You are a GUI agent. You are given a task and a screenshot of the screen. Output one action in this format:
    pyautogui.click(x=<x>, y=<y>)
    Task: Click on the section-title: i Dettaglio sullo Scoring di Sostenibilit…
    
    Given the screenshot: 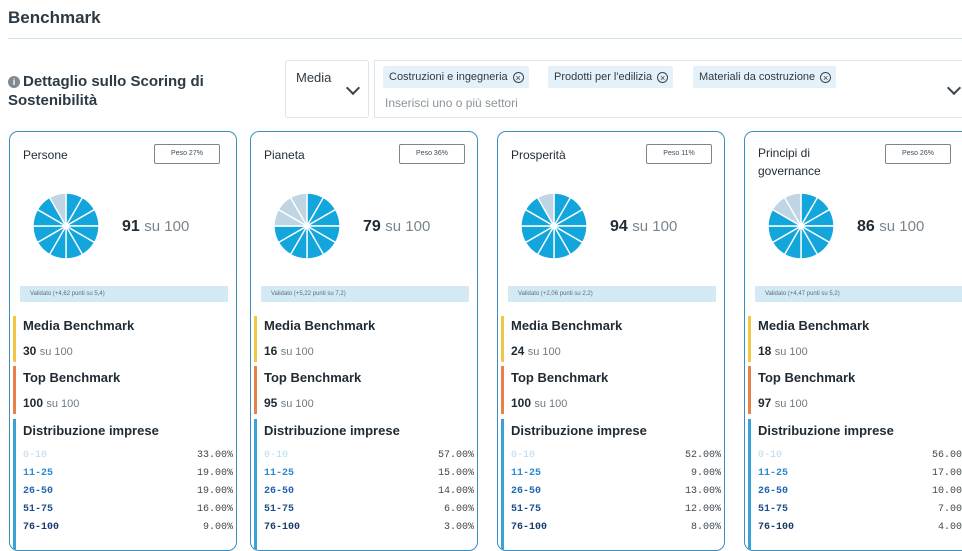 What is the action you would take?
    pyautogui.click(x=133, y=91)
    